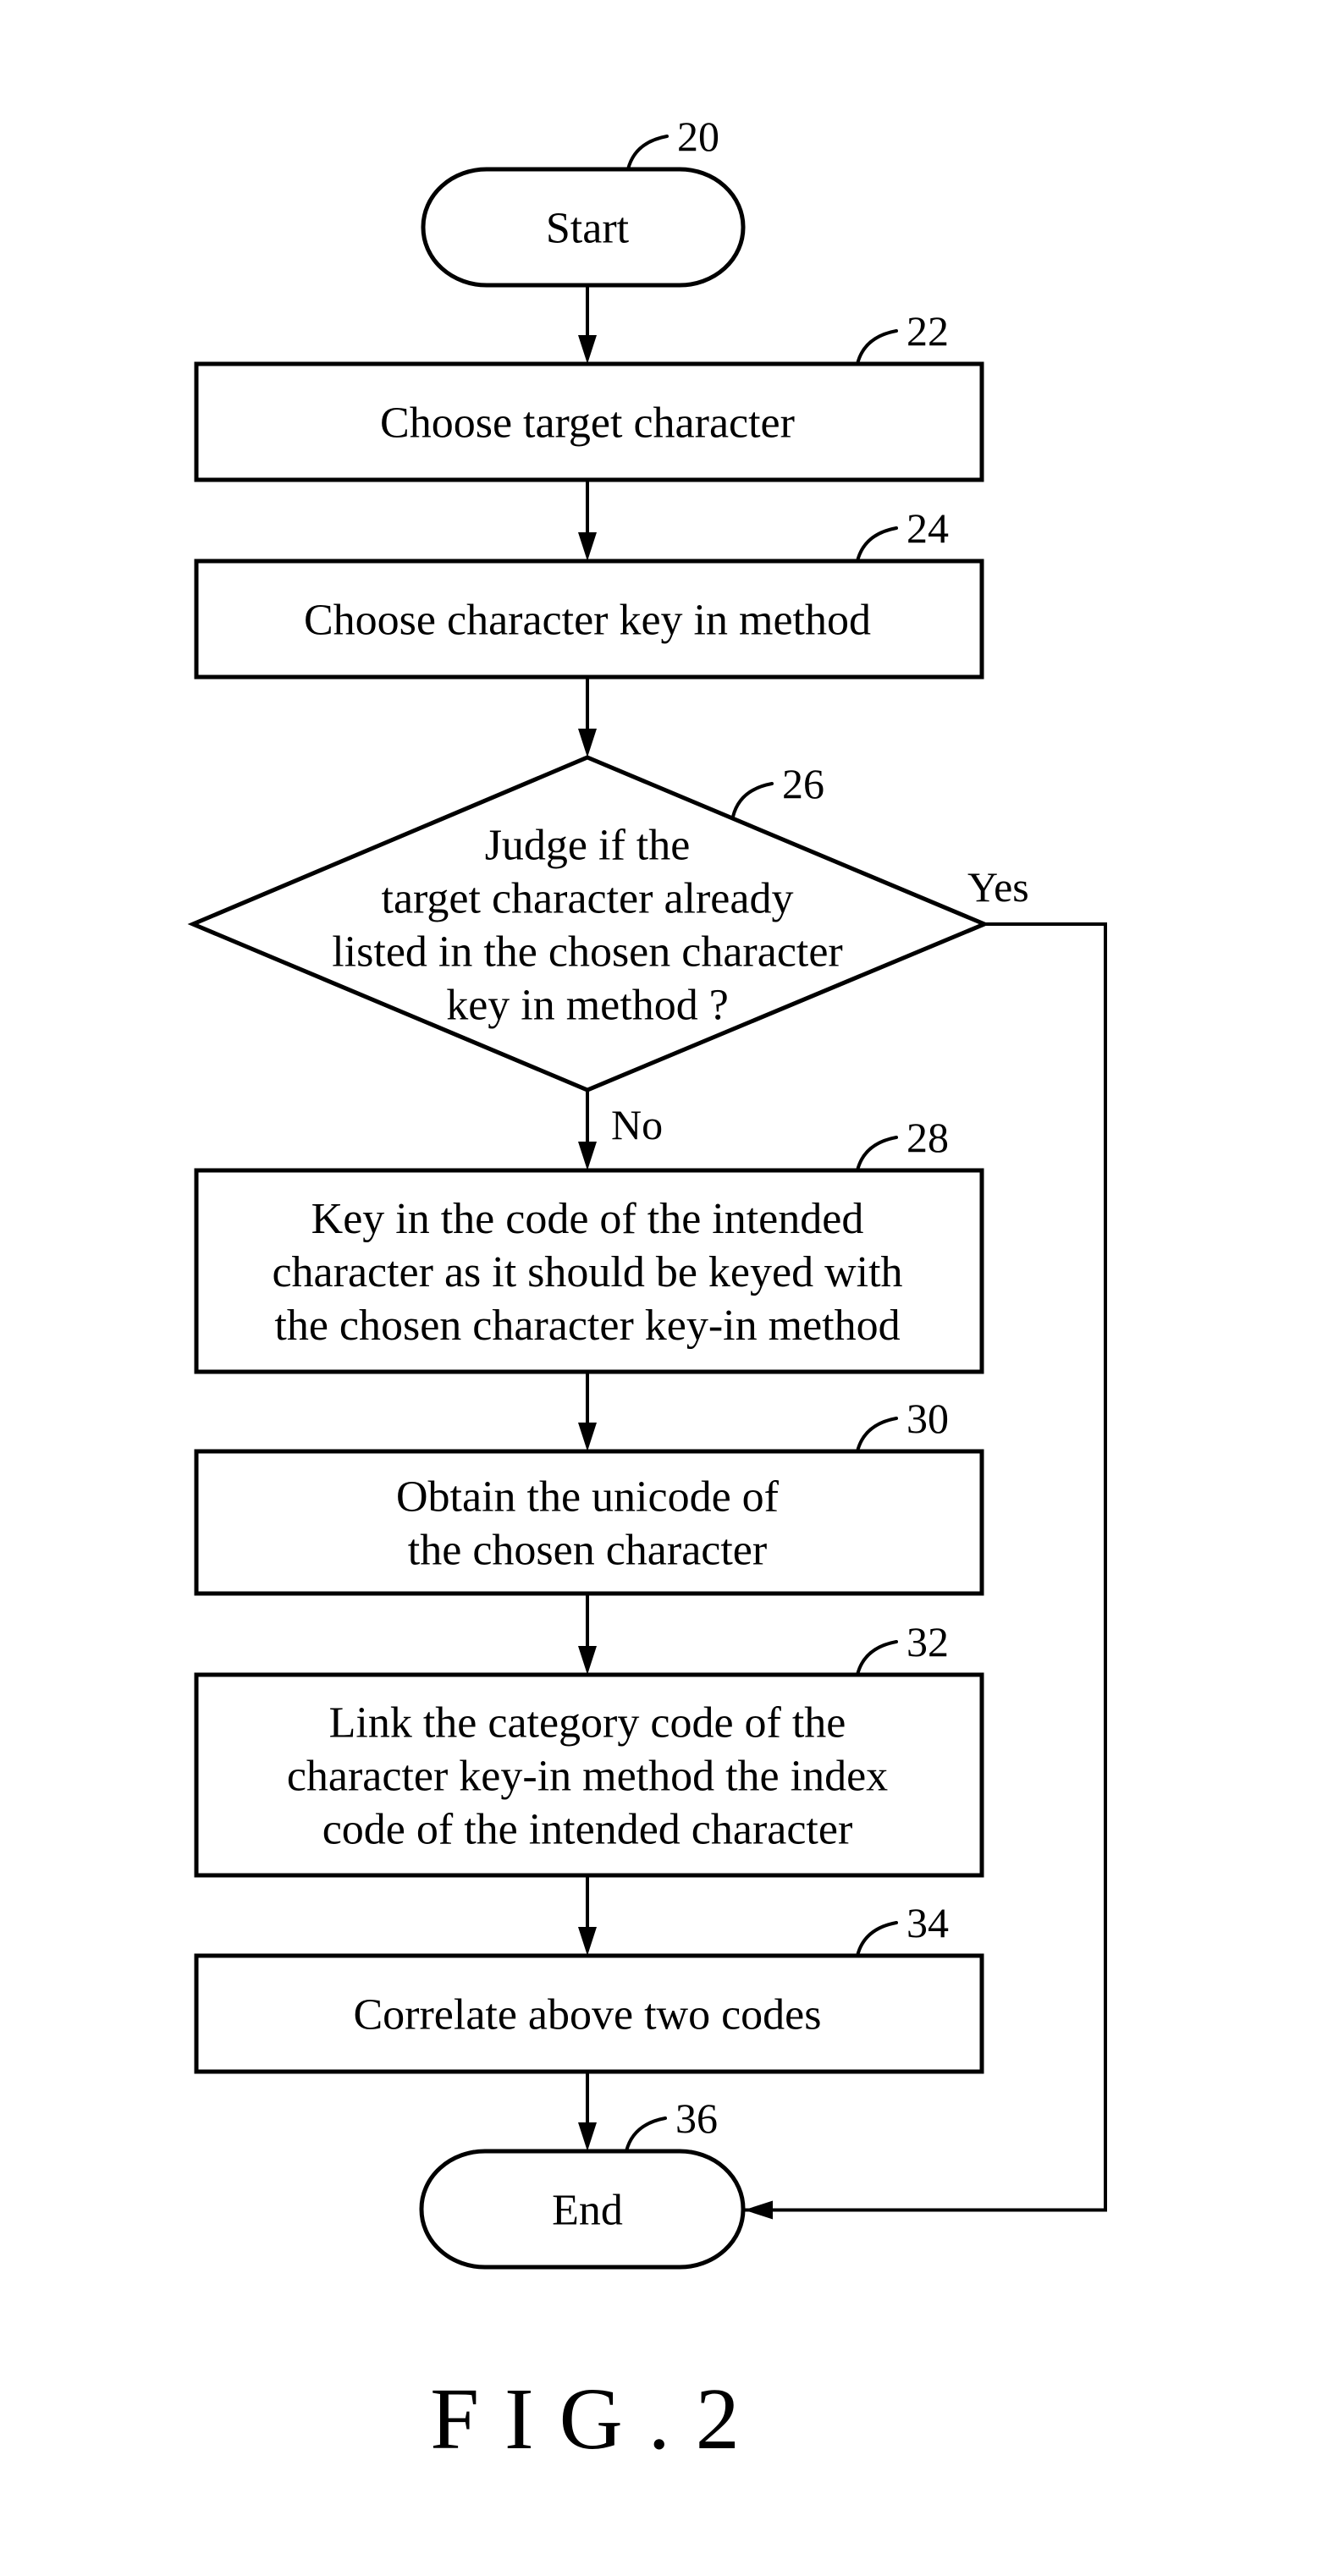 This screenshot has width=1339, height=2576. I want to click on node-text-line: Start, so click(588, 229).